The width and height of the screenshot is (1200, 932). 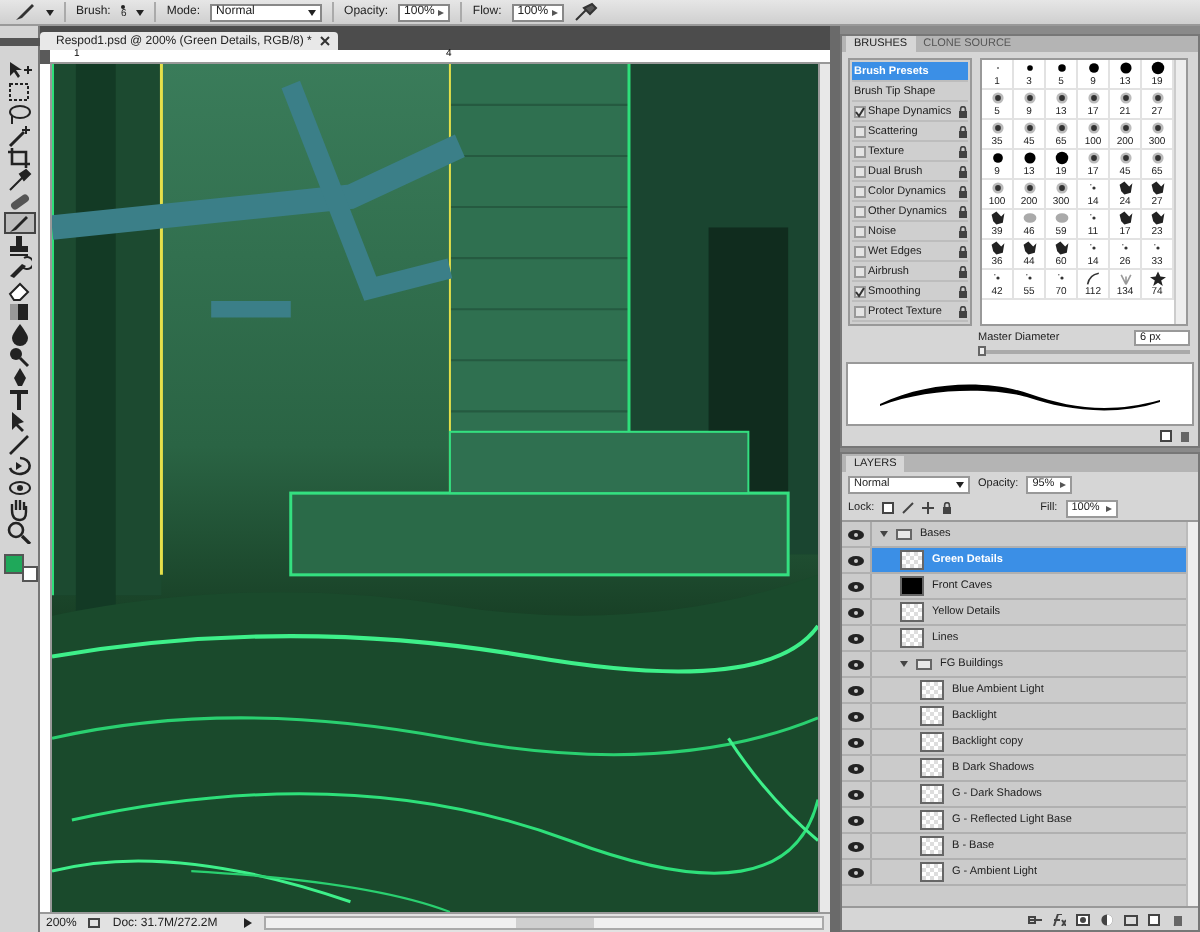 I want to click on history-brush-icon, so click(x=19, y=267).